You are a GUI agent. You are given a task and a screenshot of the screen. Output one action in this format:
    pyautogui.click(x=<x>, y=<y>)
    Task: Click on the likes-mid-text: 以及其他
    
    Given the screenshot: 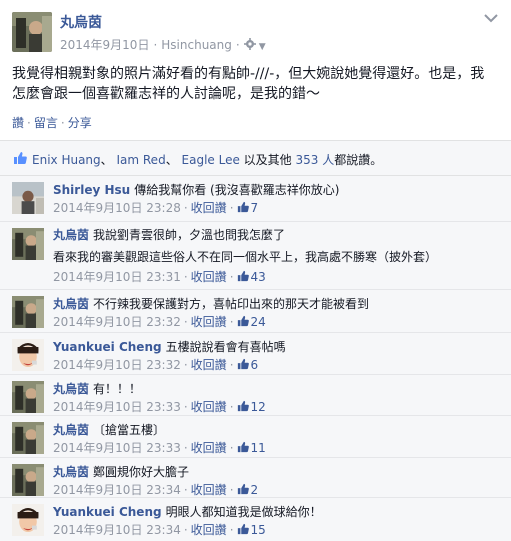 What is the action you would take?
    pyautogui.click(x=267, y=160)
    